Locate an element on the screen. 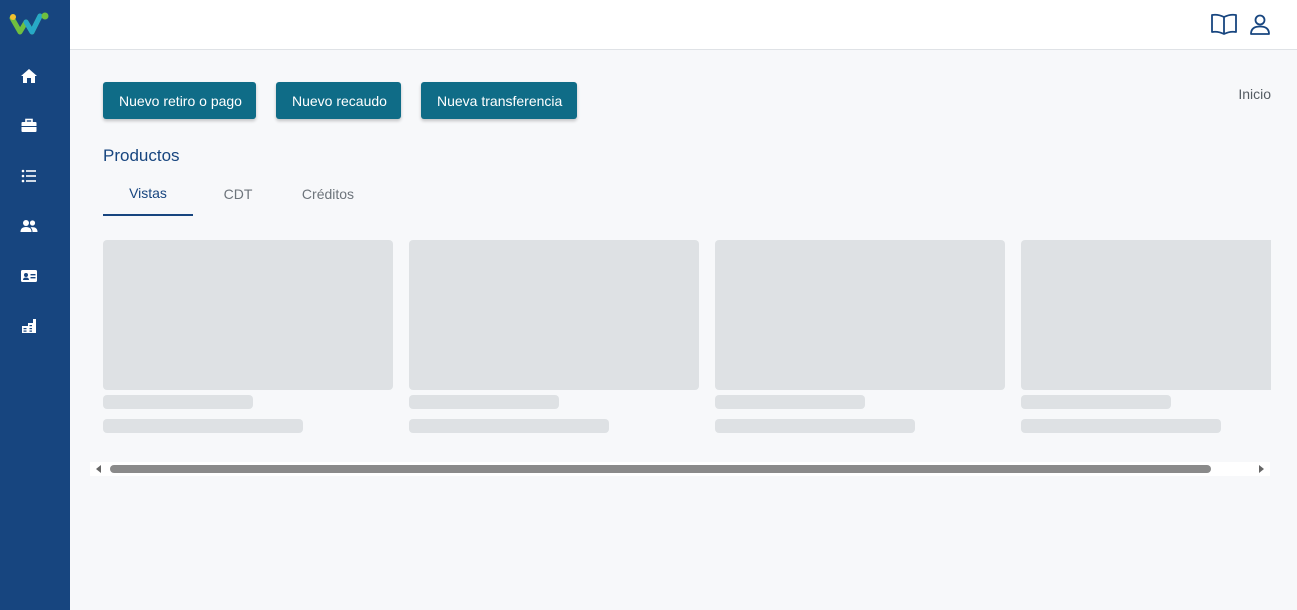 The height and width of the screenshot is (610, 1297). sidebar-item-home is located at coordinates (29, 76).